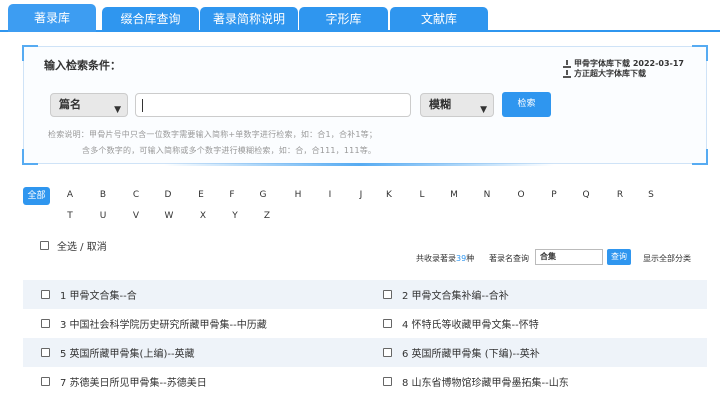 The image size is (720, 398). What do you see at coordinates (526, 104) in the screenshot?
I see `search-button: 检索` at bounding box center [526, 104].